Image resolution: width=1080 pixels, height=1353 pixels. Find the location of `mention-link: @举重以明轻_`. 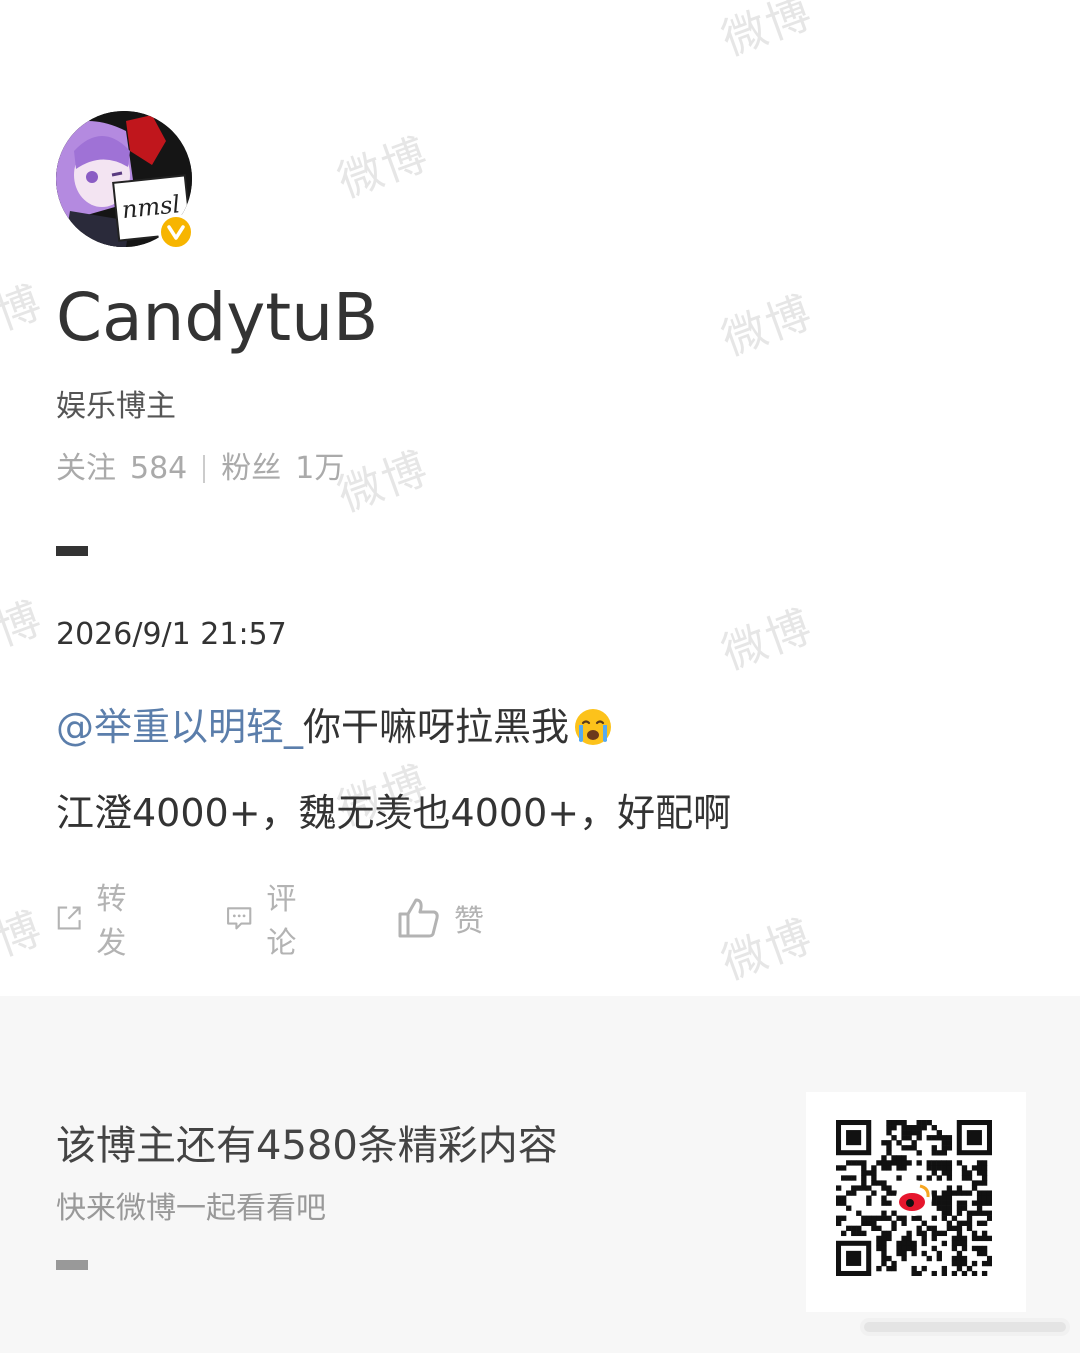

mention-link: @举重以明轻_ is located at coordinates (179, 727).